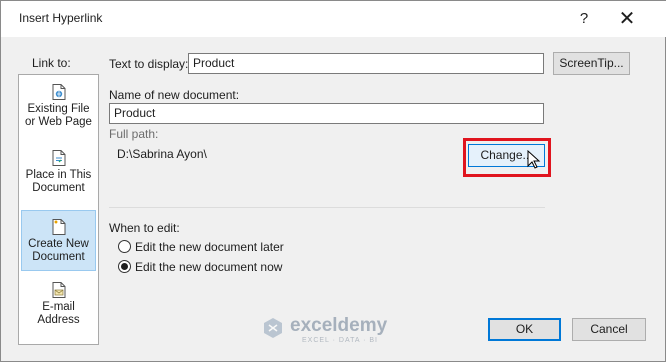 The width and height of the screenshot is (668, 364). Describe the element at coordinates (524, 329) in the screenshot. I see `ok-button: OK` at that location.